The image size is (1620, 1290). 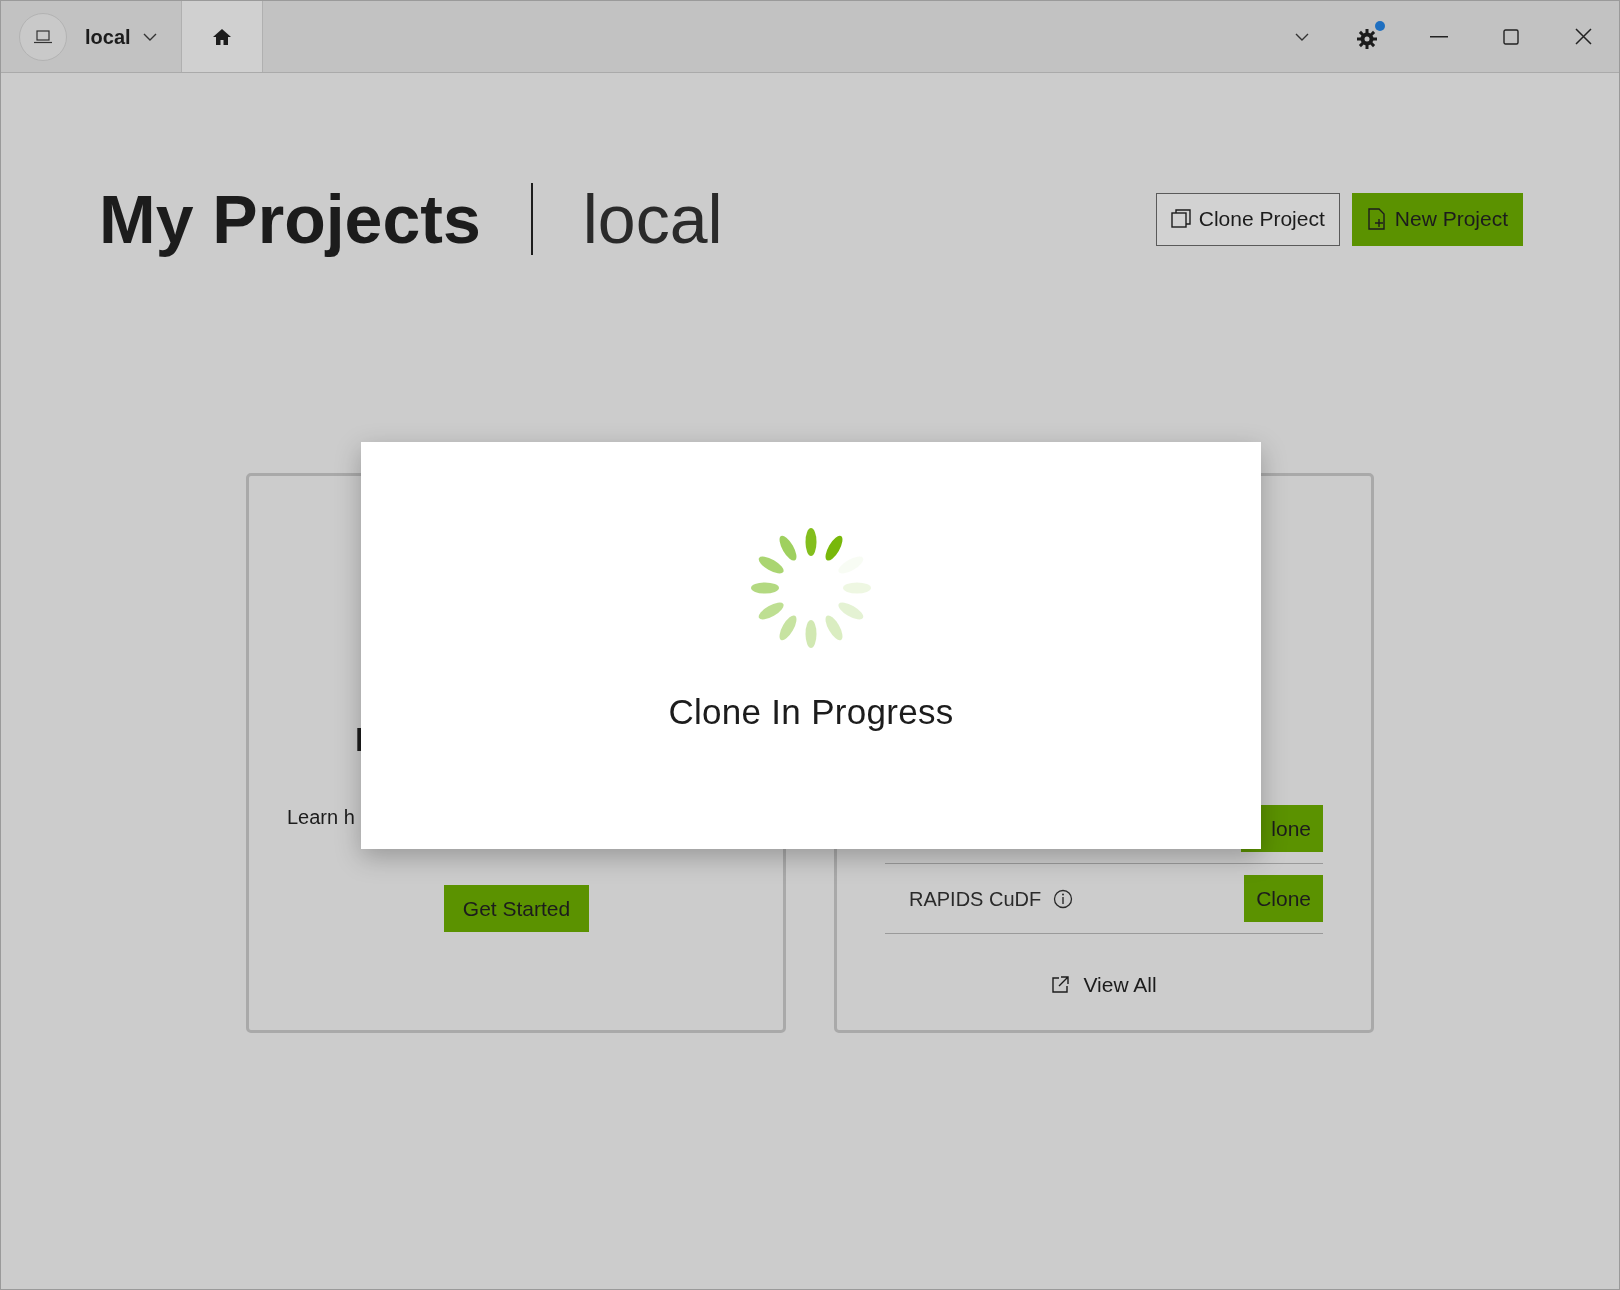 I want to click on get-started-button: Get Started, so click(x=516, y=908).